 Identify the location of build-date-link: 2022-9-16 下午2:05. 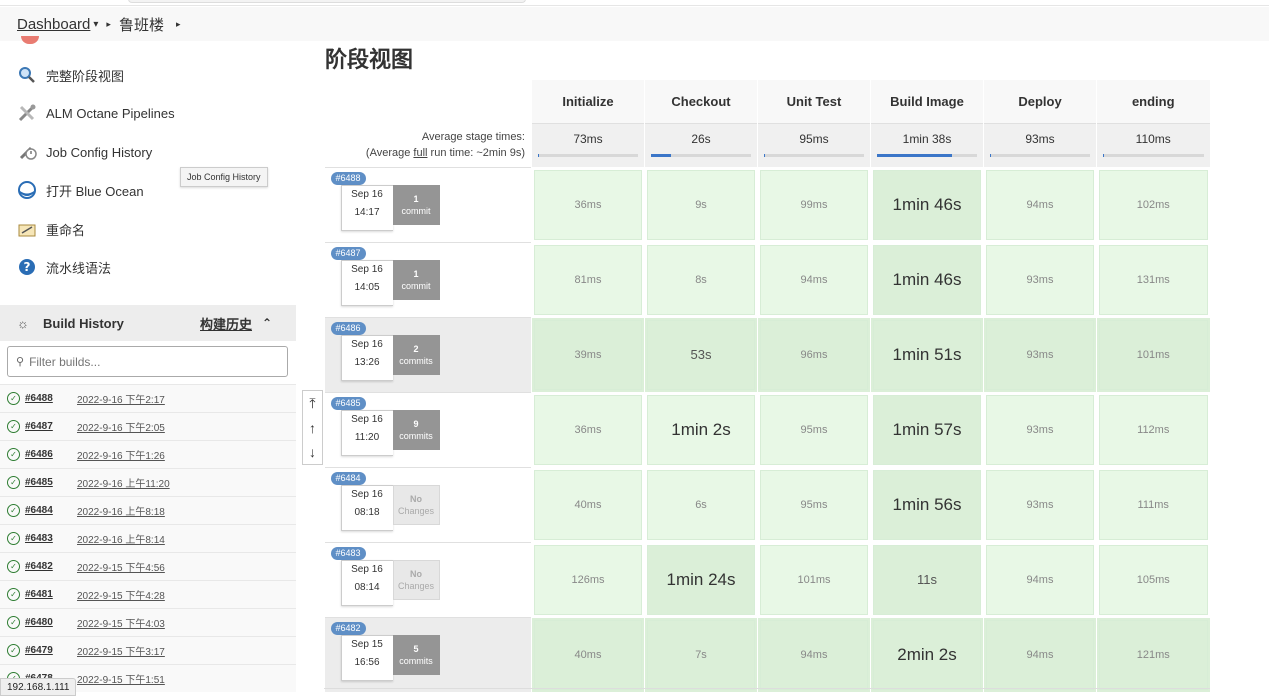
(121, 426).